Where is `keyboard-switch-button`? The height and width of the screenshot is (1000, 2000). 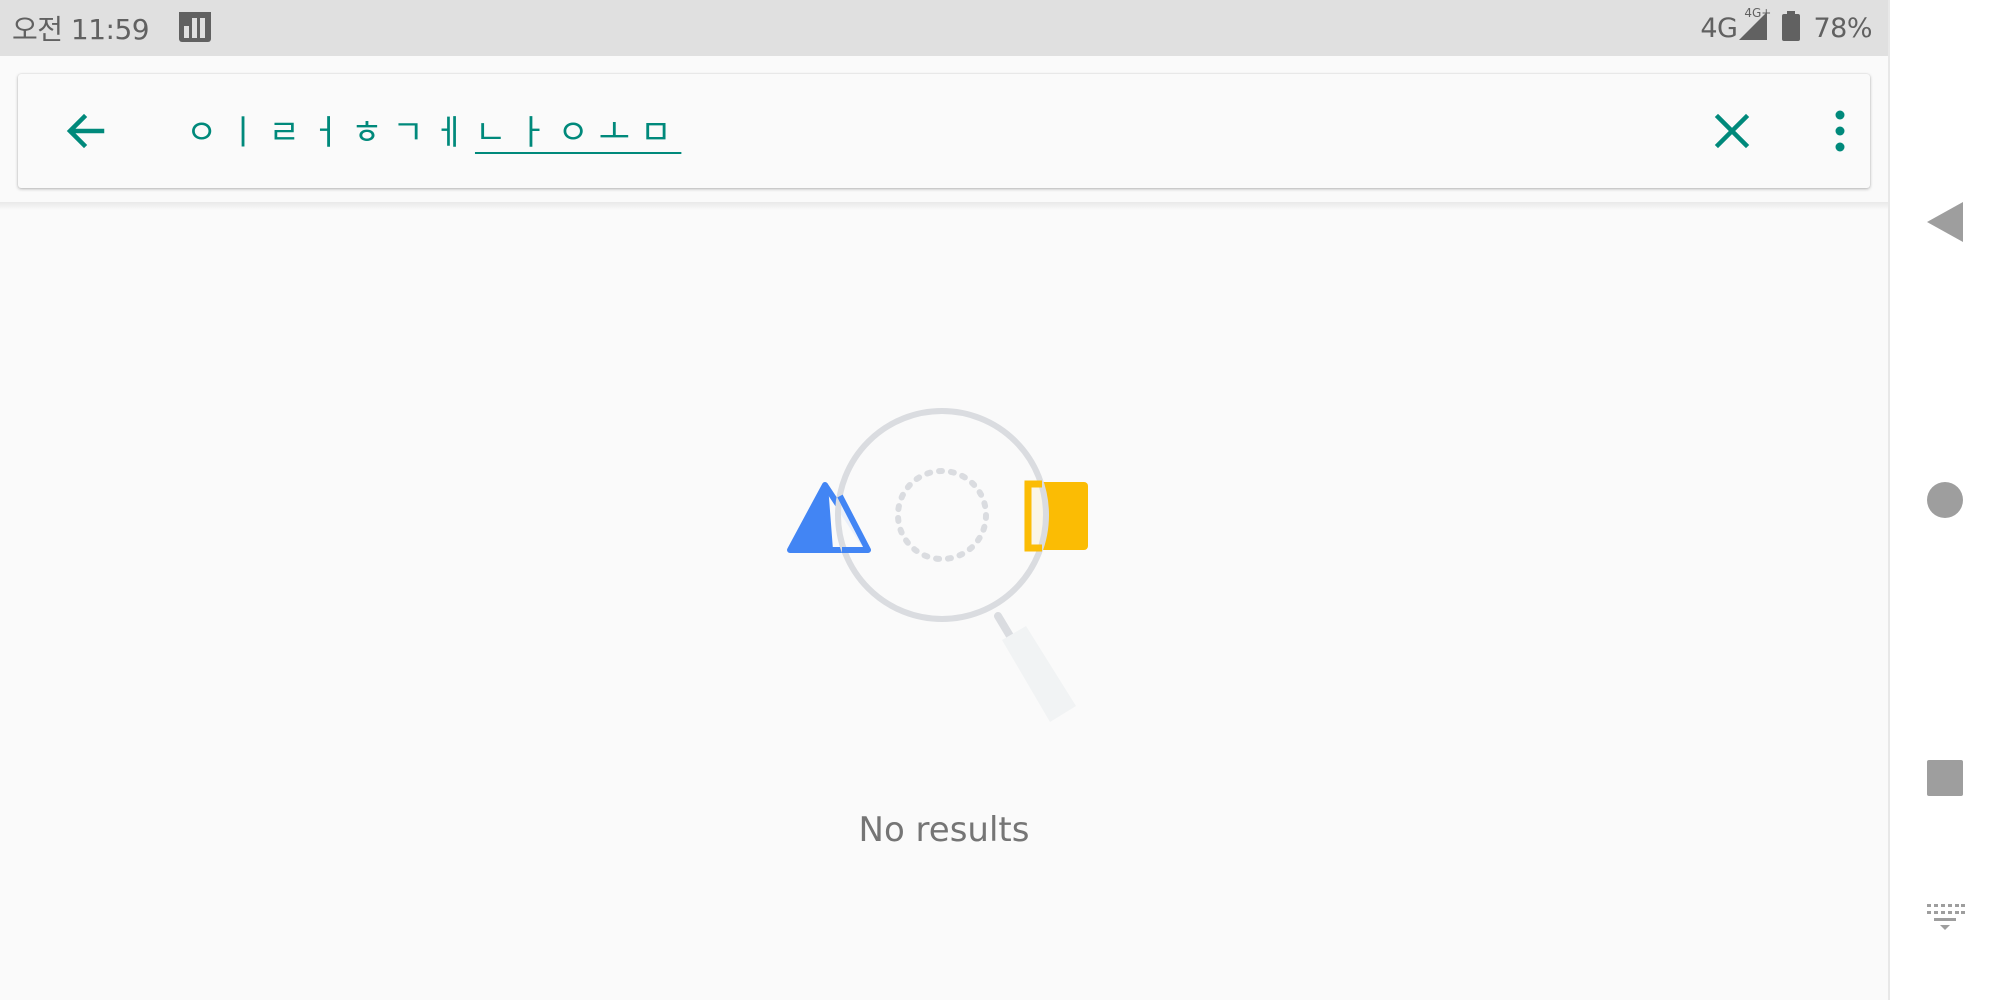
keyboard-switch-button is located at coordinates (1945, 918).